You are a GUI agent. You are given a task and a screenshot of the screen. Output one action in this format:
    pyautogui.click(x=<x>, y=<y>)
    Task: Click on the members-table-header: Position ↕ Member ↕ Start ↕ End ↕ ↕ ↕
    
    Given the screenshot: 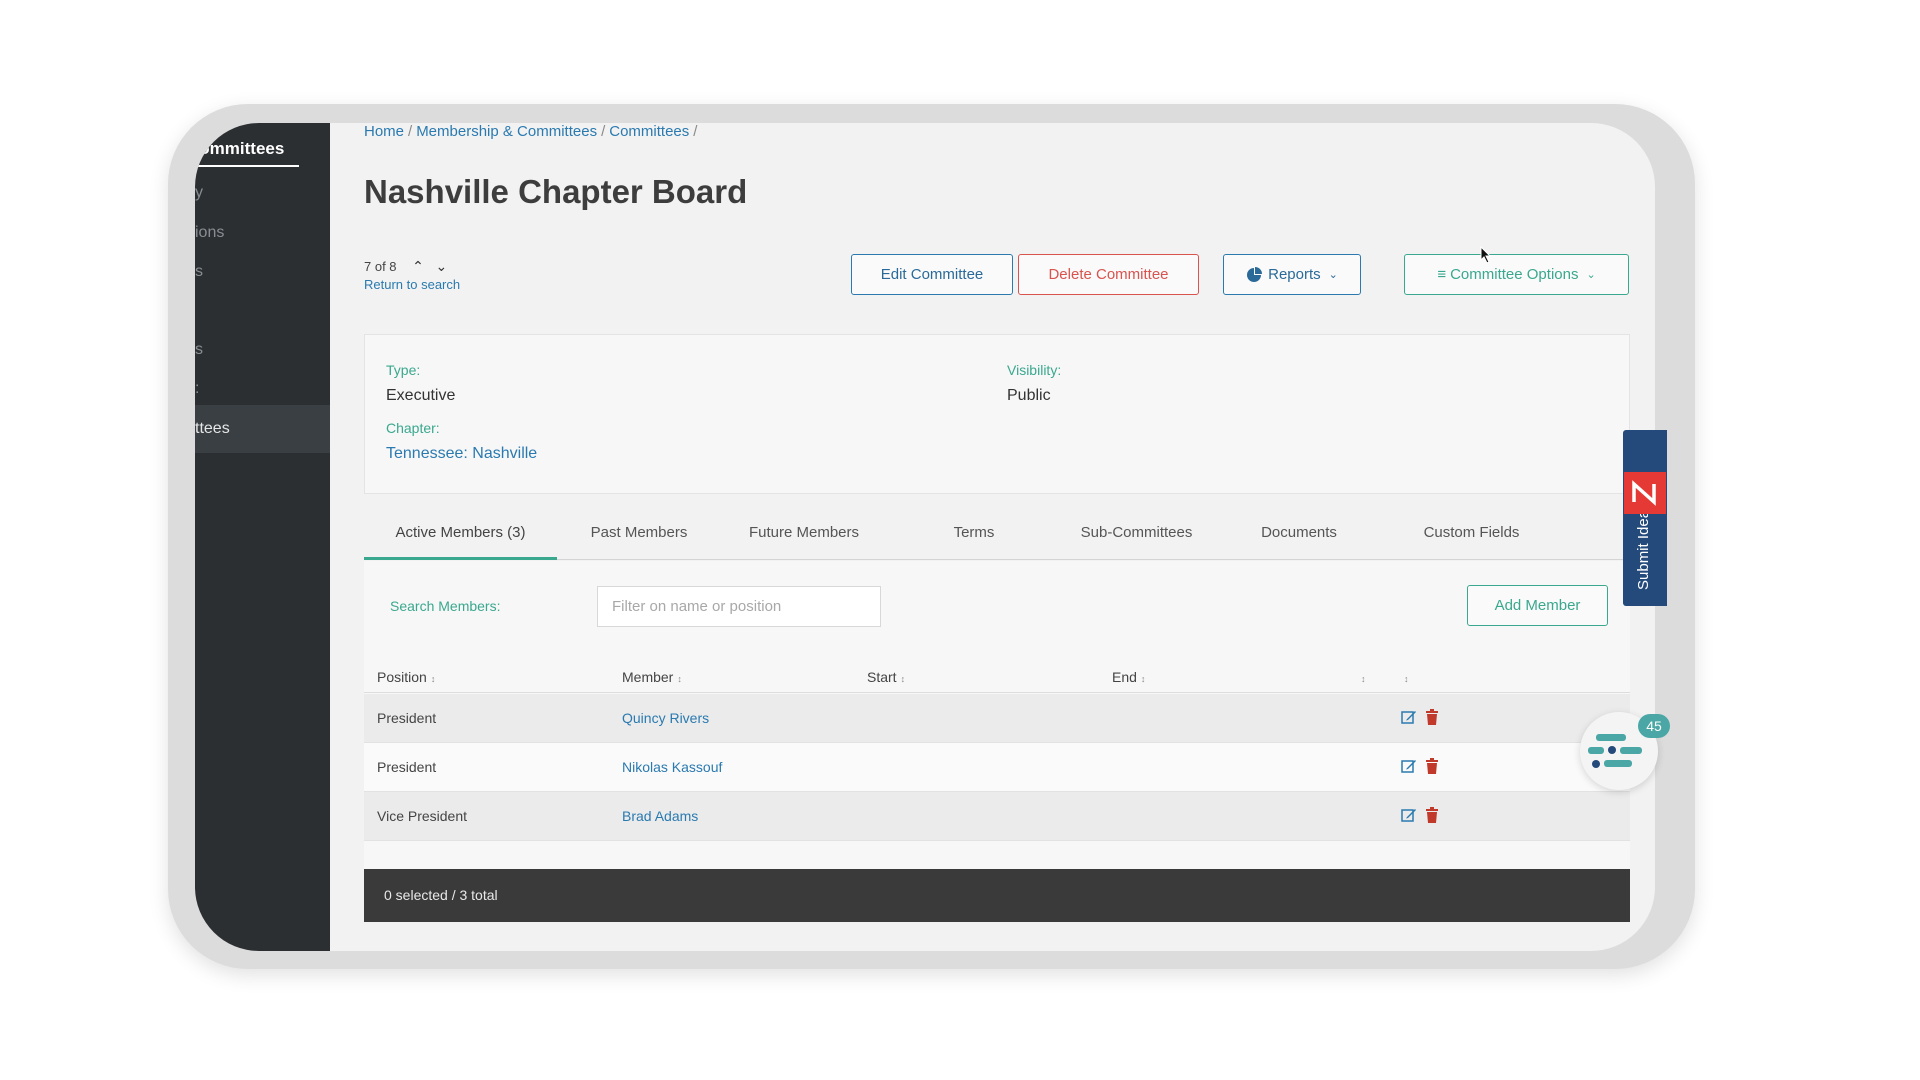 What is the action you would take?
    pyautogui.click(x=997, y=677)
    